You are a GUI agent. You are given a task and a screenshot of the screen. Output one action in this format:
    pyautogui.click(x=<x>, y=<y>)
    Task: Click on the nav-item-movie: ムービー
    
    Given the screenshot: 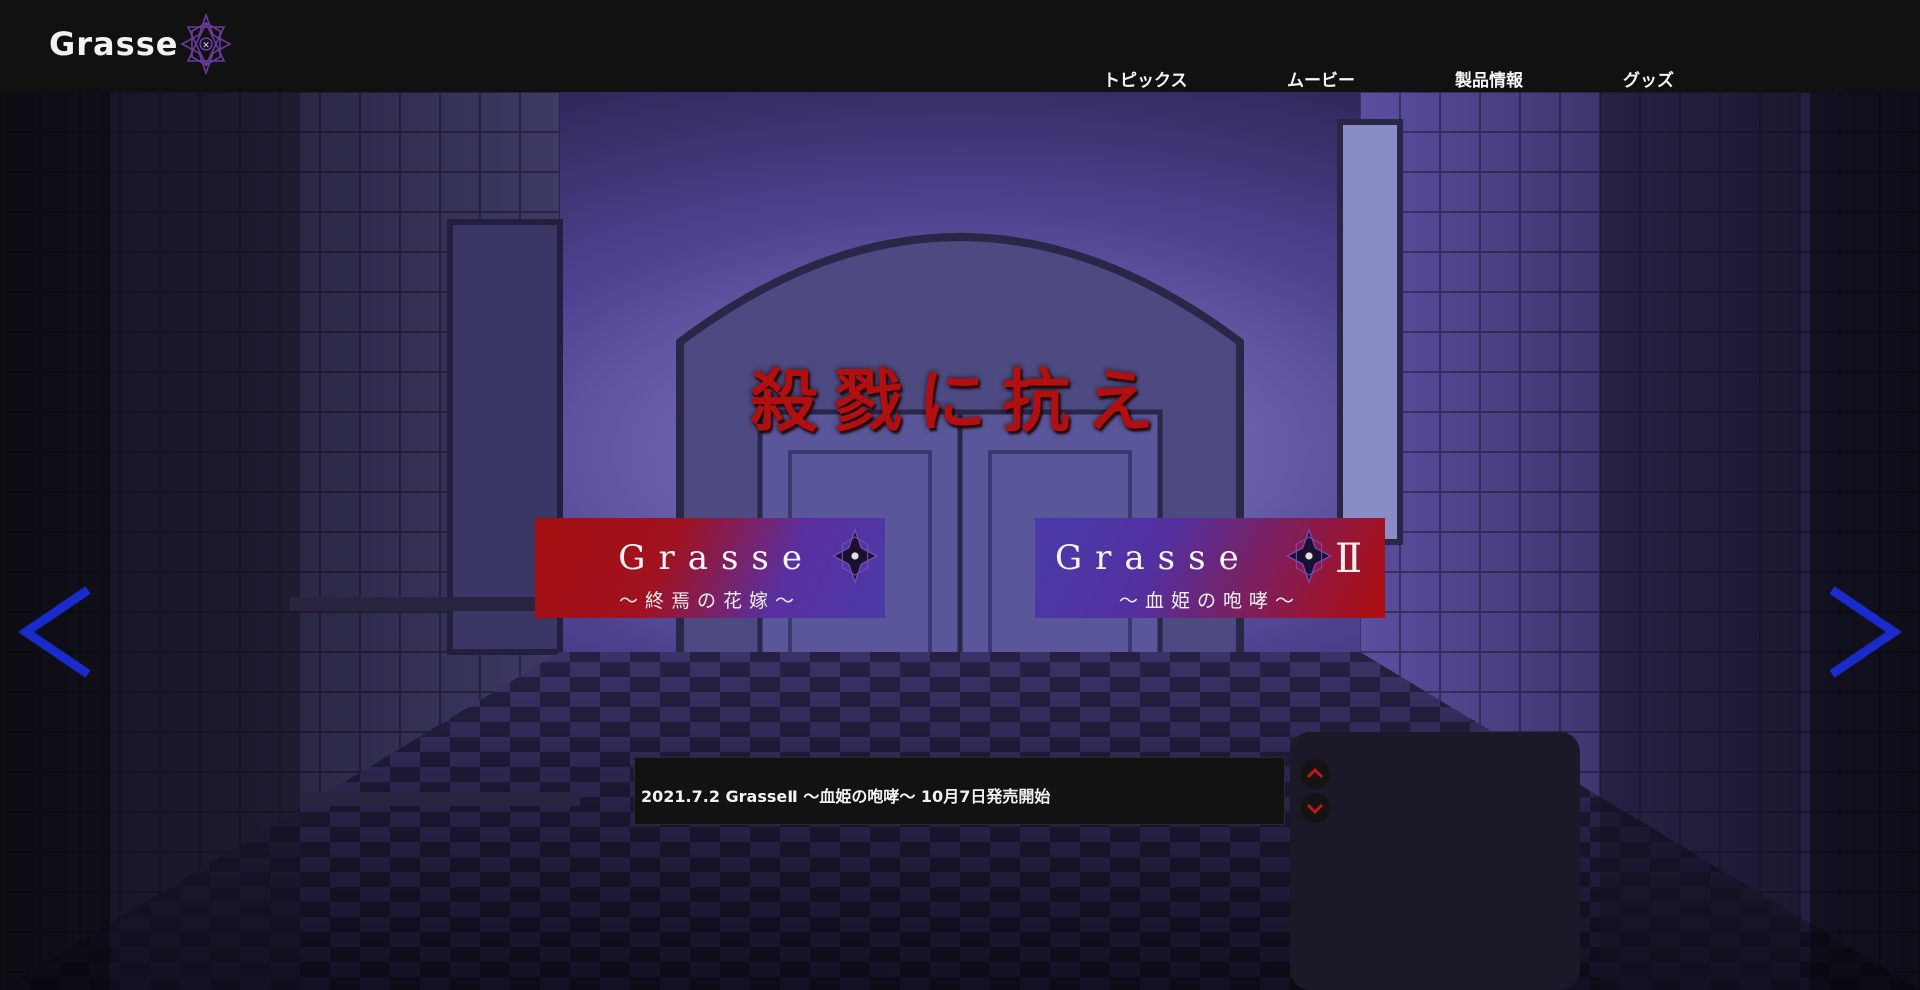 What is the action you would take?
    pyautogui.click(x=1321, y=78)
    